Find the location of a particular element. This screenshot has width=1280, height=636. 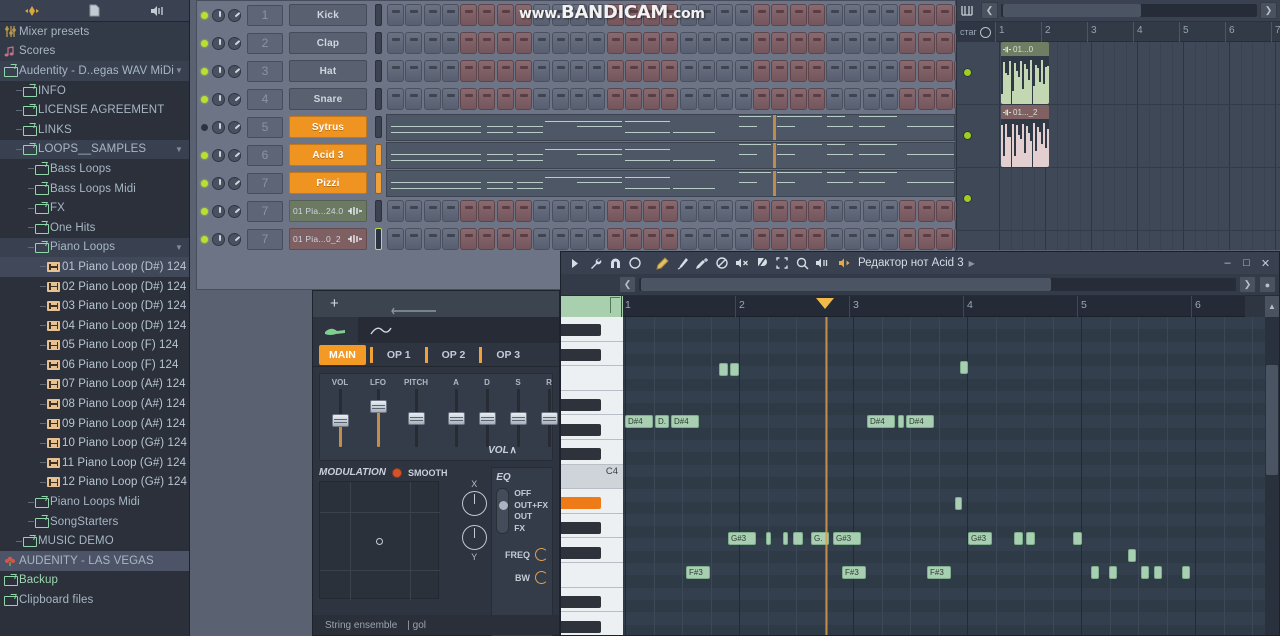

eq-option-fx: FX is located at coordinates (531, 529).